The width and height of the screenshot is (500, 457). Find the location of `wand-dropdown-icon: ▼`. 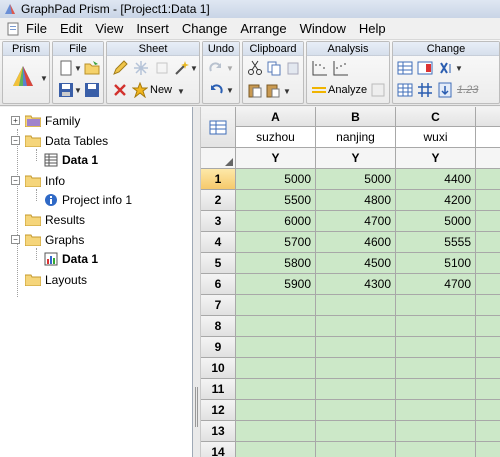

wand-dropdown-icon: ▼ is located at coordinates (194, 68).